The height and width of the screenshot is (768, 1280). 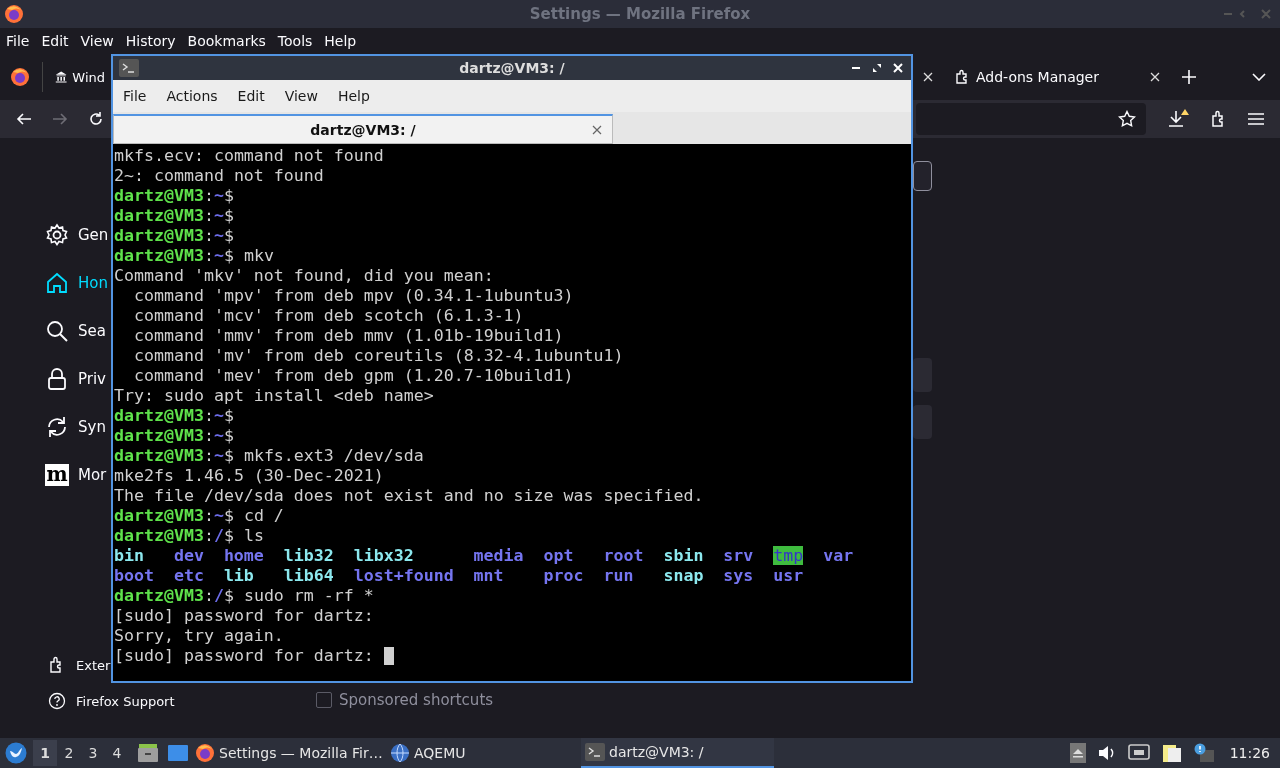 I want to click on sidebar-item: Syn, so click(x=75, y=427).